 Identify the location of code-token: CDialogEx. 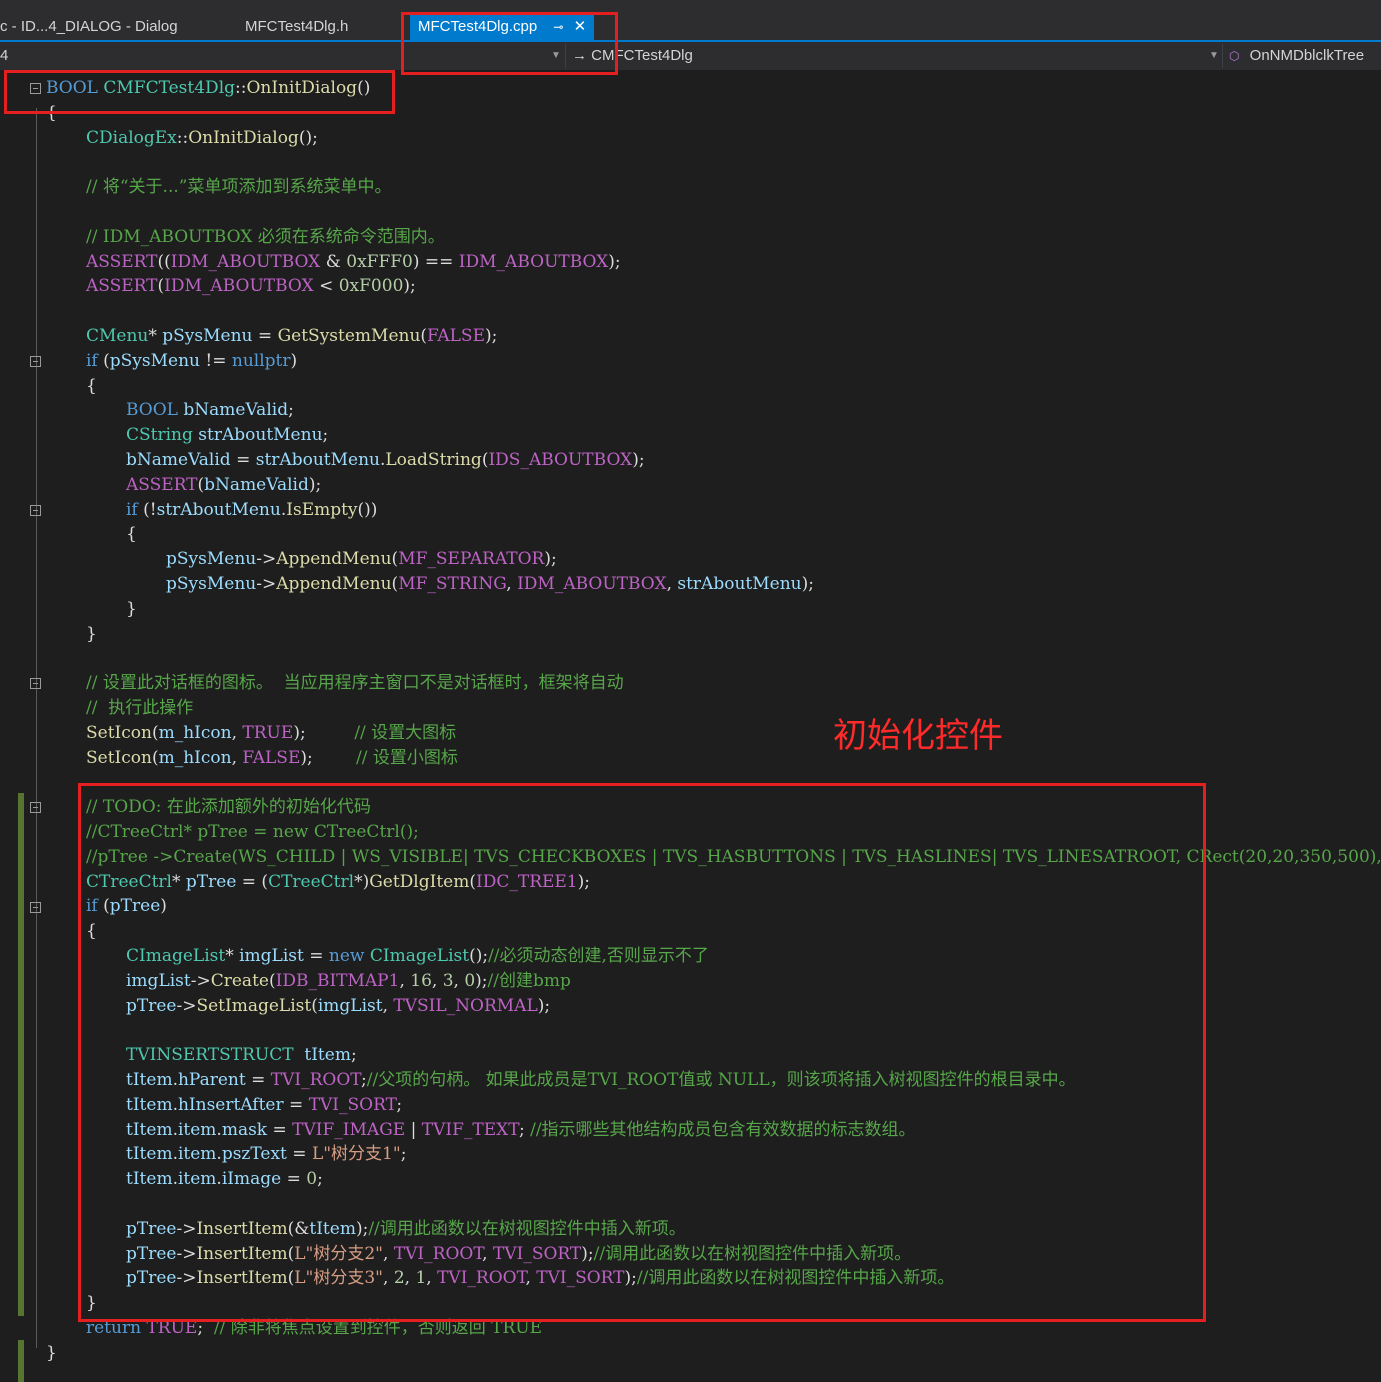
(131, 137).